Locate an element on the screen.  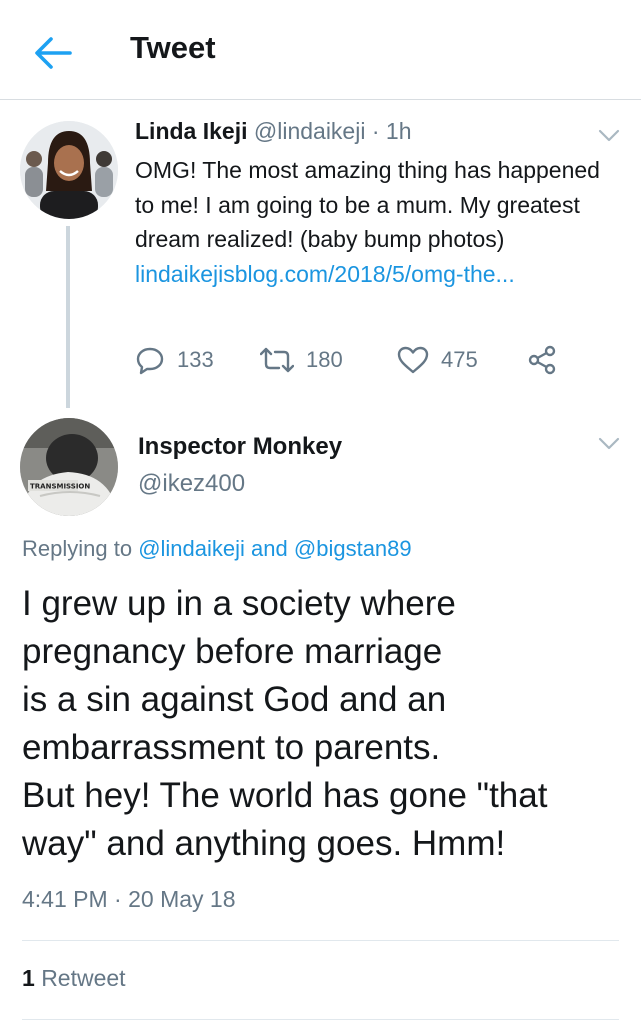
avatar-photo: TRANSMISSION is located at coordinates (69, 467).